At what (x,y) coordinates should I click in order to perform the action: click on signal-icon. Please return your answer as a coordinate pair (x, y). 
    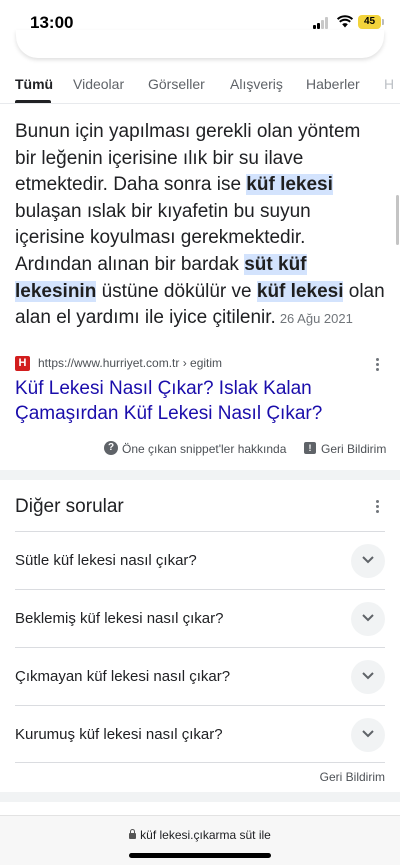
    Looking at the image, I should click on (322, 23).